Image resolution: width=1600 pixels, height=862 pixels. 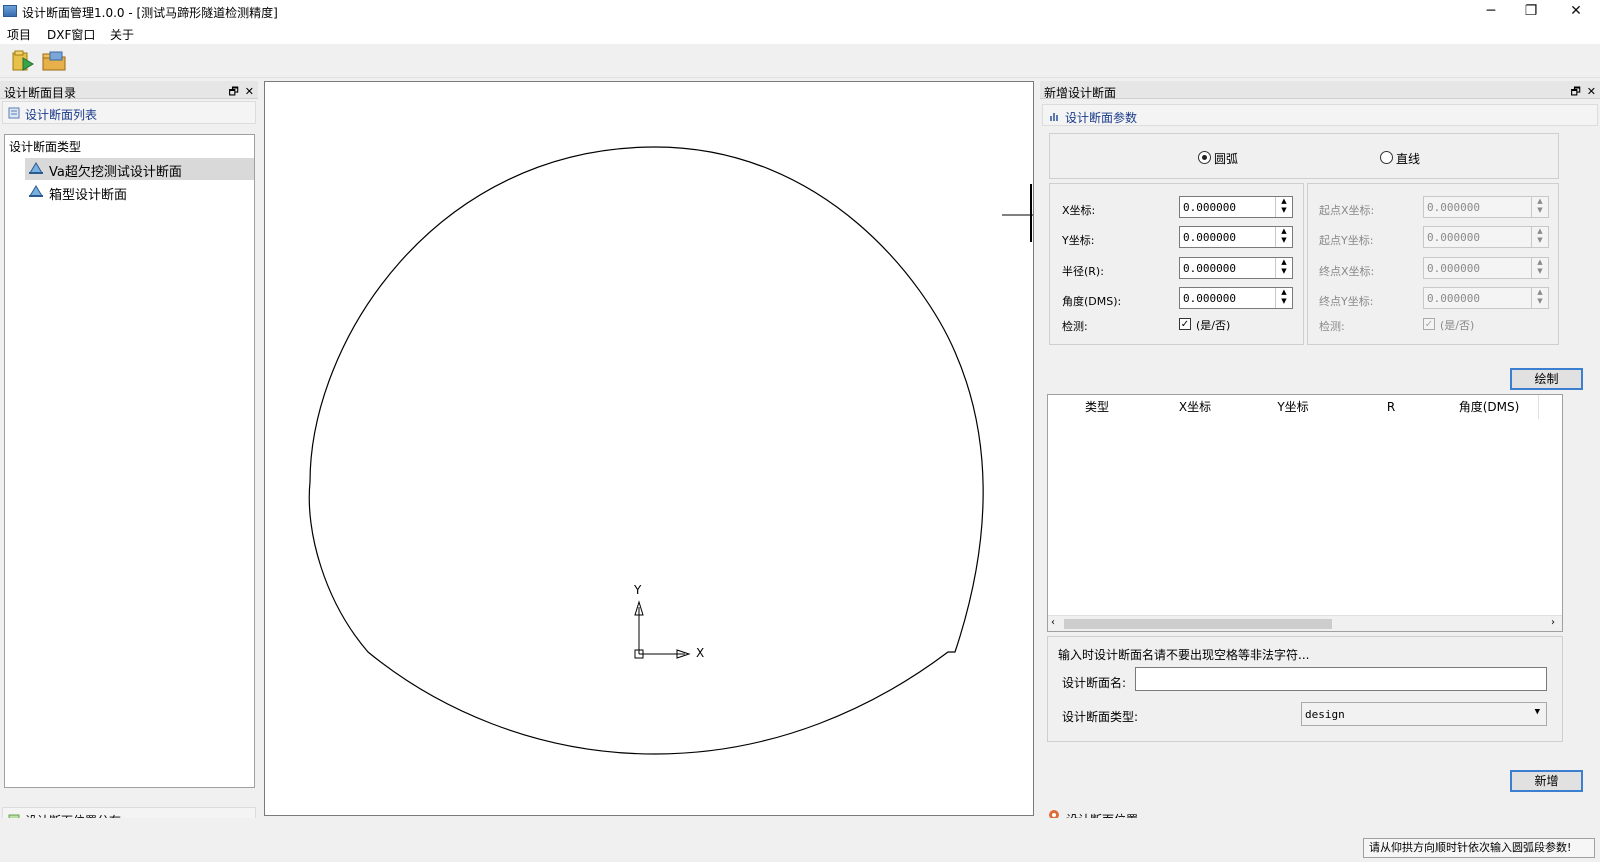 I want to click on column-header-angle: 角度(DMS), so click(x=1489, y=407).